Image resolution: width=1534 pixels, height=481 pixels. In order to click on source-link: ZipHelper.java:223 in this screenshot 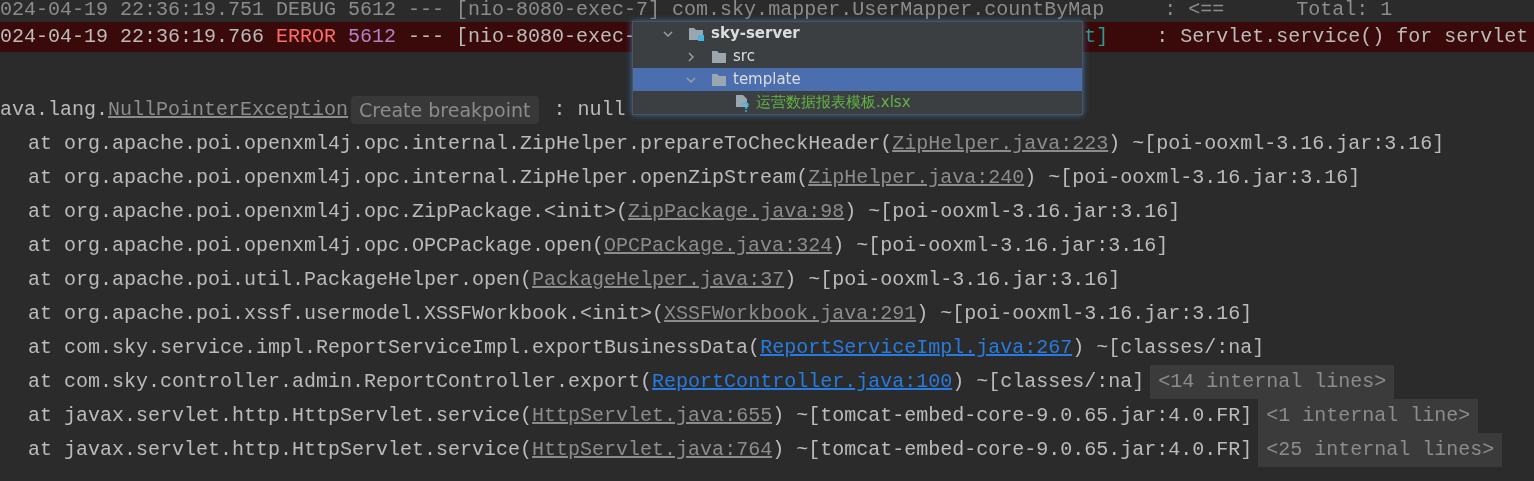, I will do `click(1000, 144)`.